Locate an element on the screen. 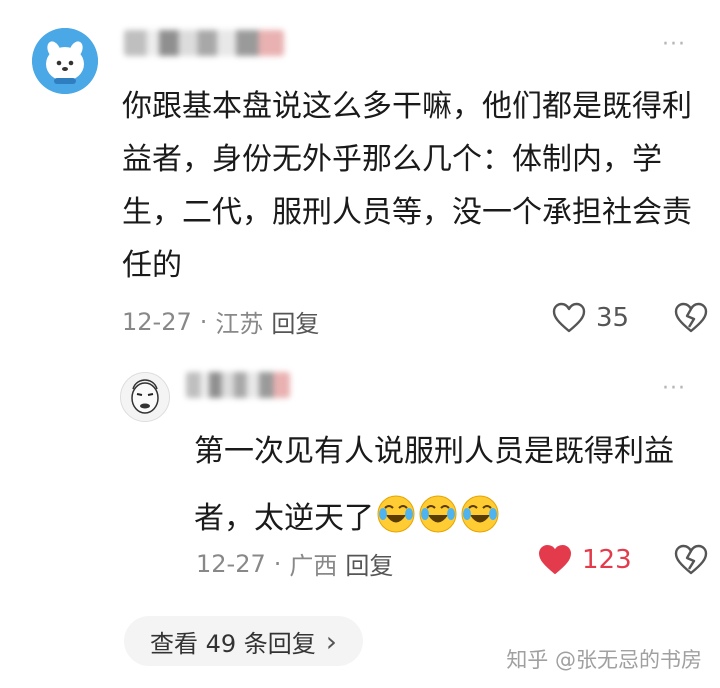  like-count: 35 is located at coordinates (613, 318).